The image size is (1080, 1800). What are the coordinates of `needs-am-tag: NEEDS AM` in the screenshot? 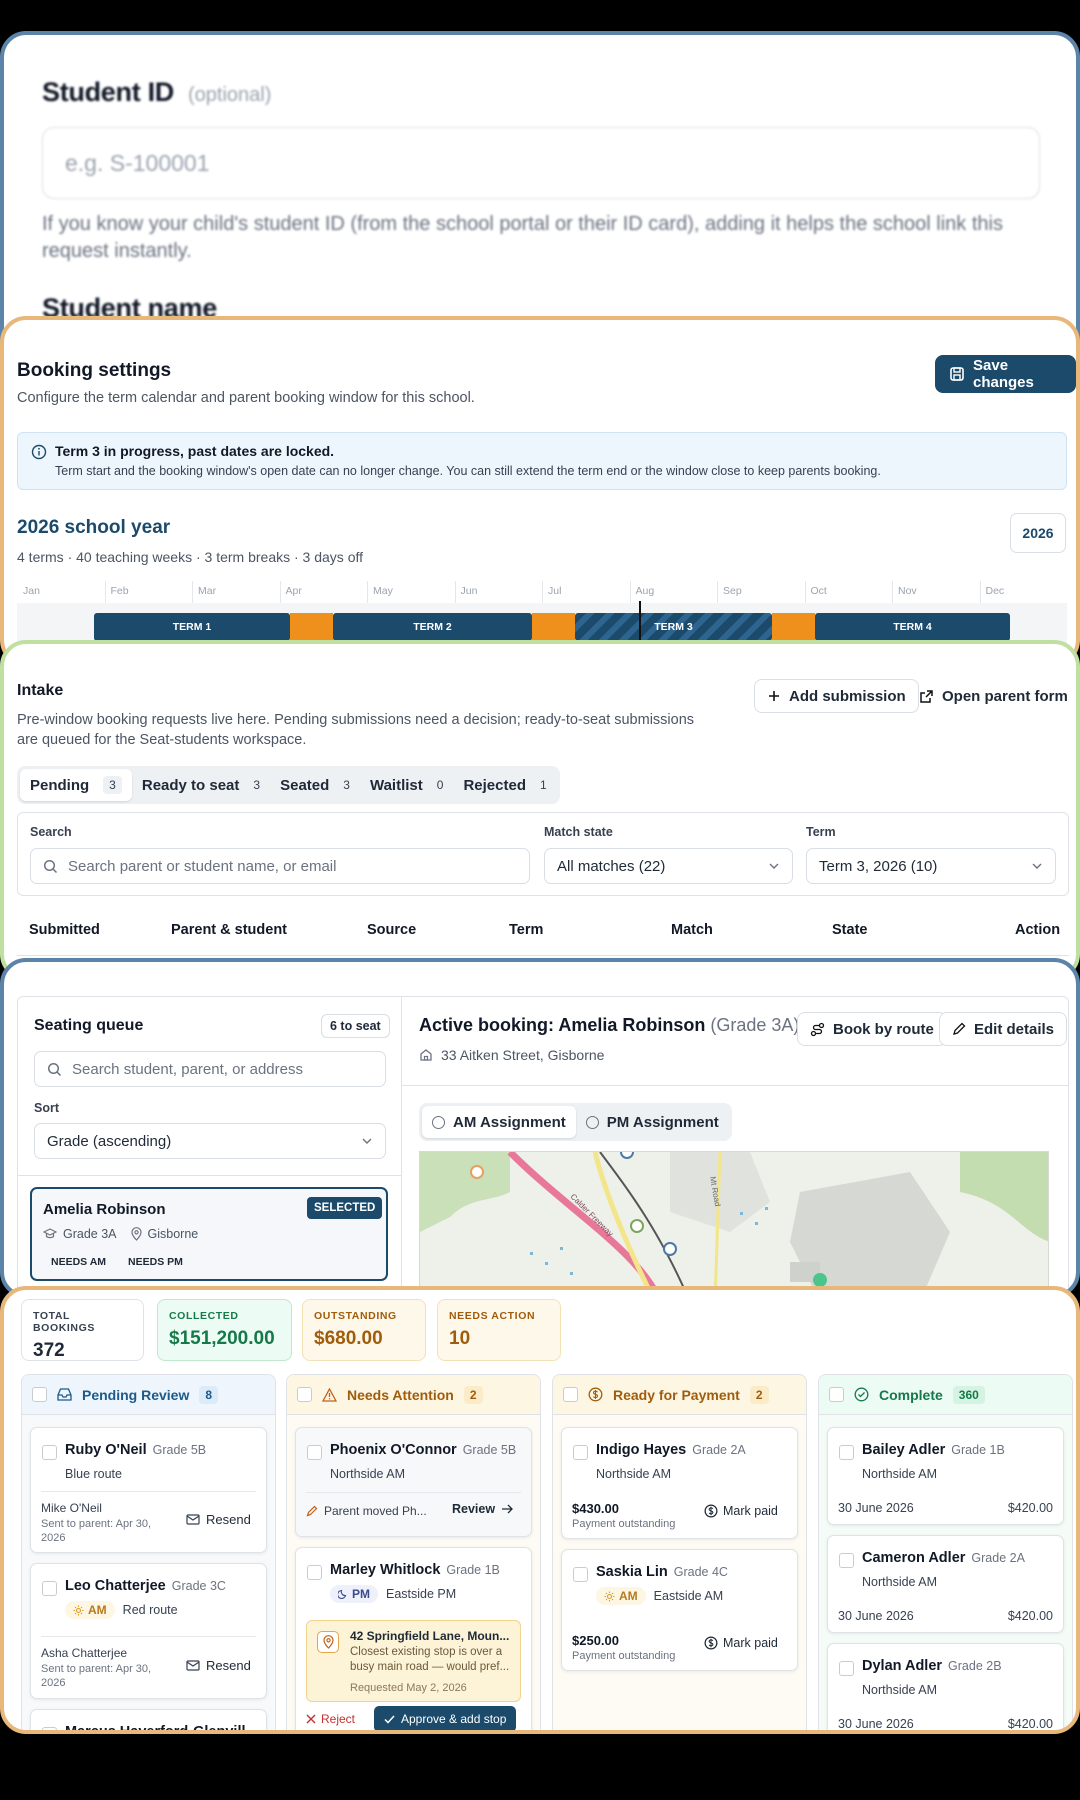 It's located at (79, 1262).